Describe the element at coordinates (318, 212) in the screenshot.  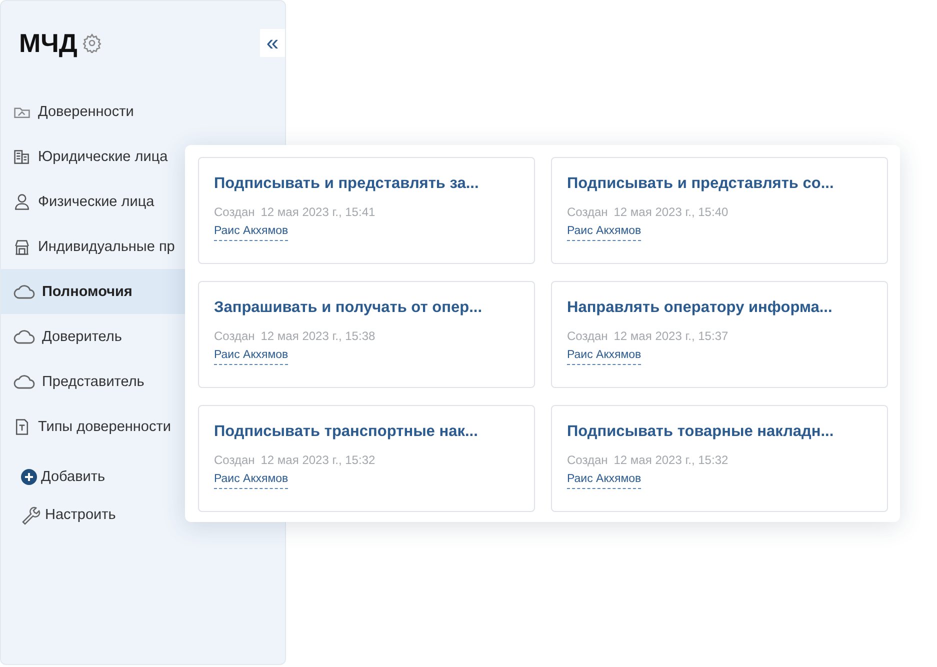
I see `created-date: 12 мая 2023 г., 15:41` at that location.